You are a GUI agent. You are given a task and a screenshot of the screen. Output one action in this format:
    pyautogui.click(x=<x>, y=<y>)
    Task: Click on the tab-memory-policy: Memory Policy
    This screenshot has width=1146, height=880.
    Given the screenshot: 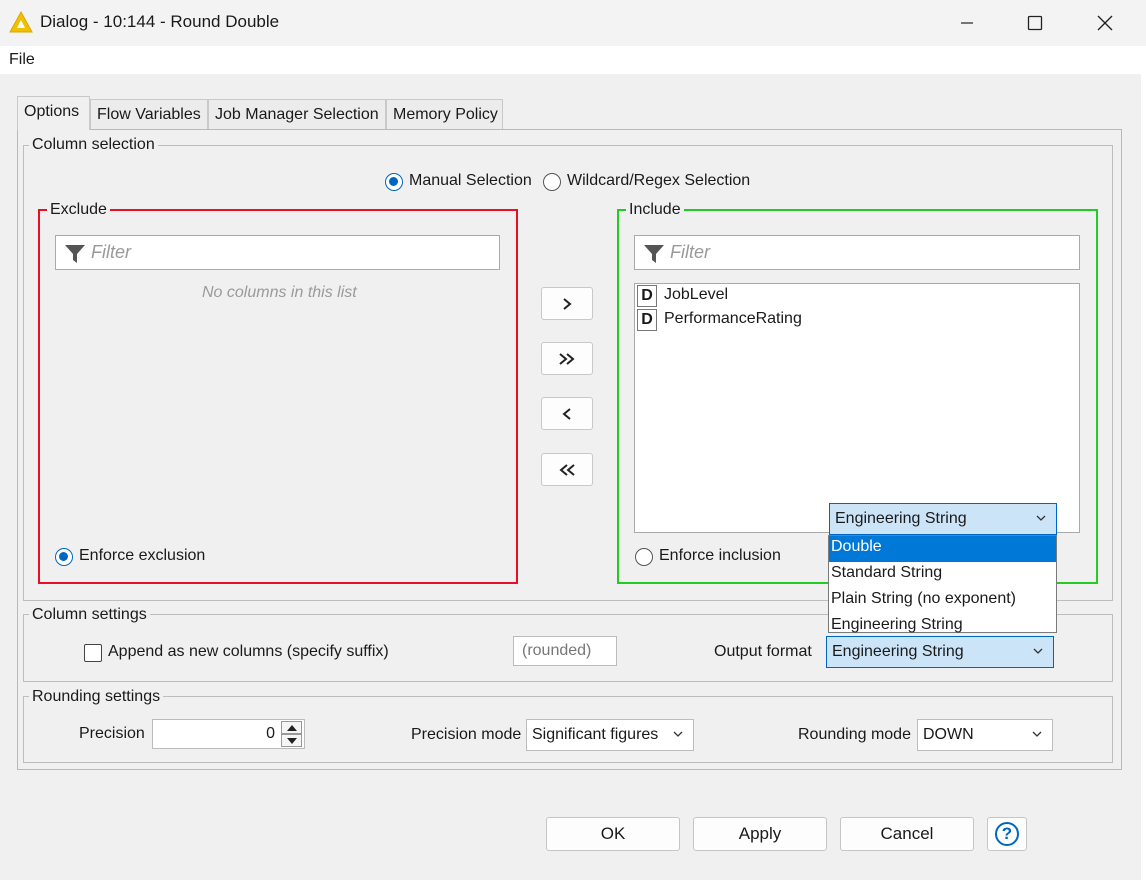 What is the action you would take?
    pyautogui.click(x=444, y=114)
    